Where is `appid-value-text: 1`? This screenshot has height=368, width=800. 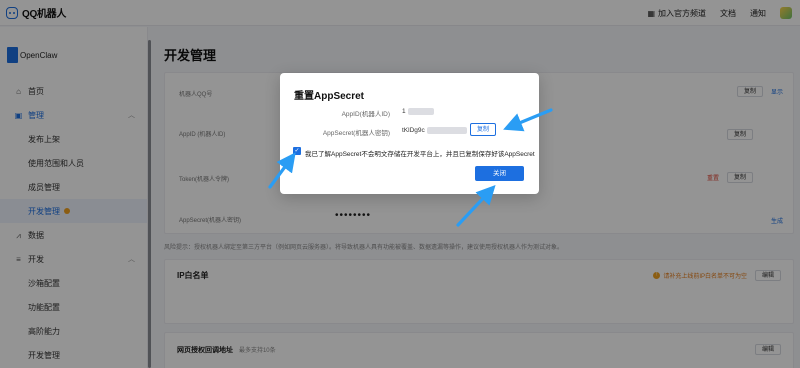 appid-value-text: 1 is located at coordinates (404, 112).